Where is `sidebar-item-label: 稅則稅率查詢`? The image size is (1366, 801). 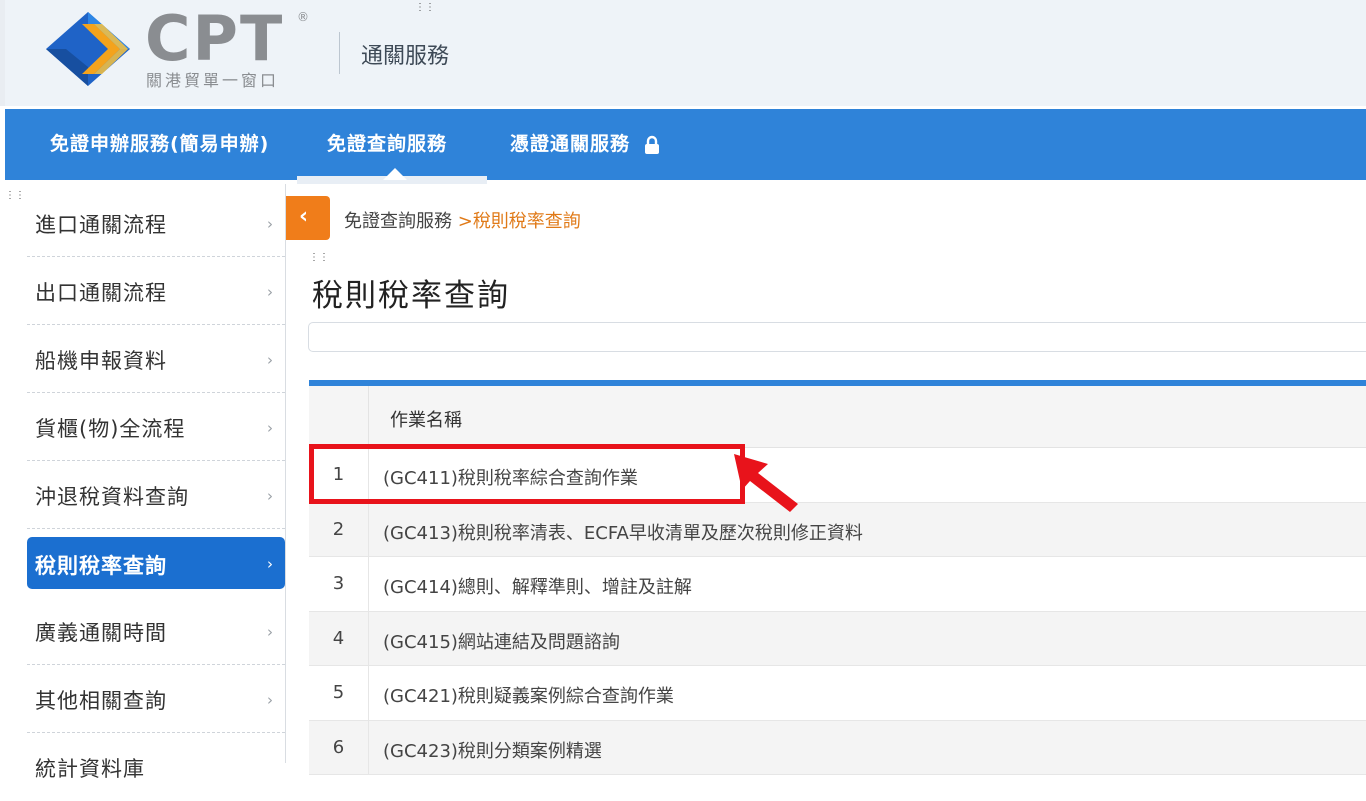 sidebar-item-label: 稅則稅率查詢 is located at coordinates (101, 566).